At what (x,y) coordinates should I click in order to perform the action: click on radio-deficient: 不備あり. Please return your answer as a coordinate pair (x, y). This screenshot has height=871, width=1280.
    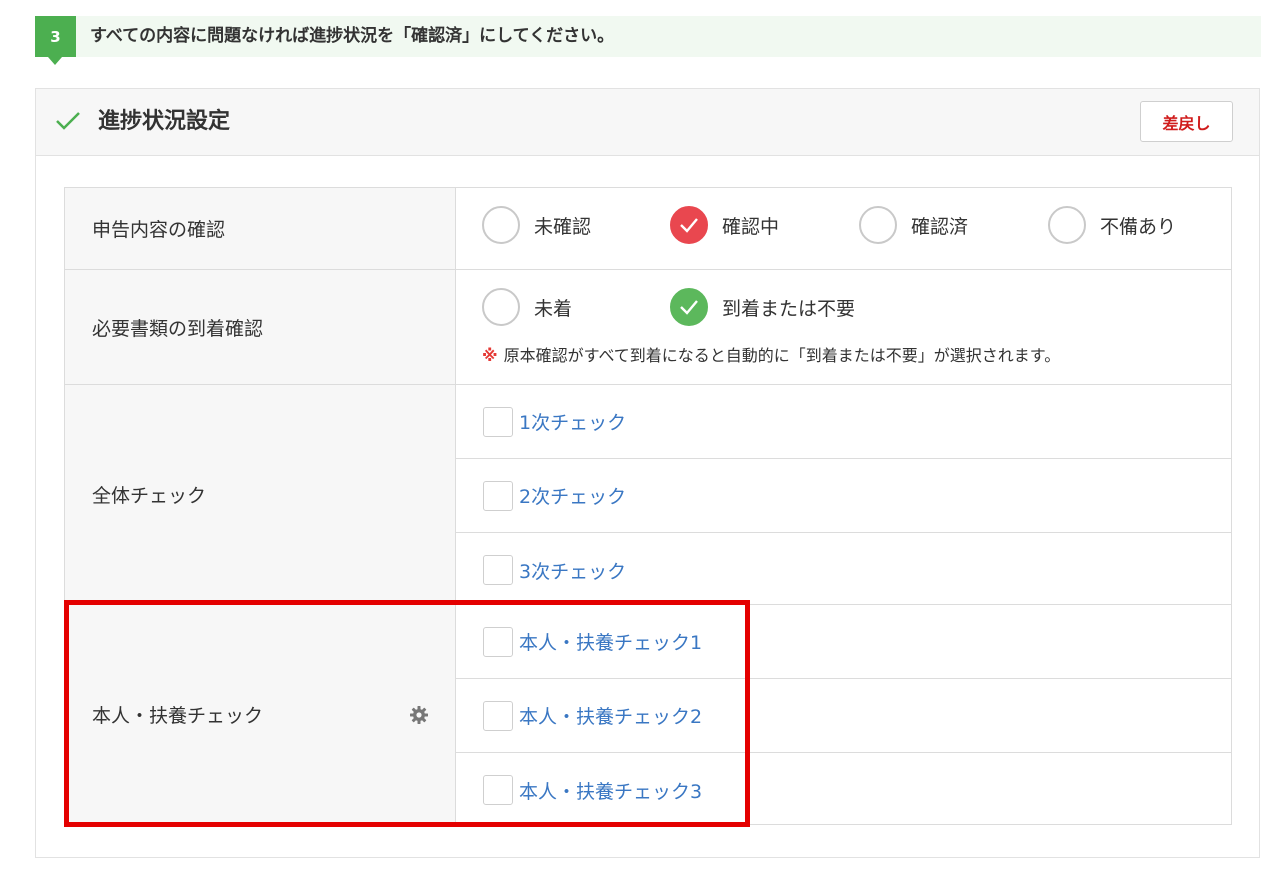
    Looking at the image, I should click on (1112, 225).